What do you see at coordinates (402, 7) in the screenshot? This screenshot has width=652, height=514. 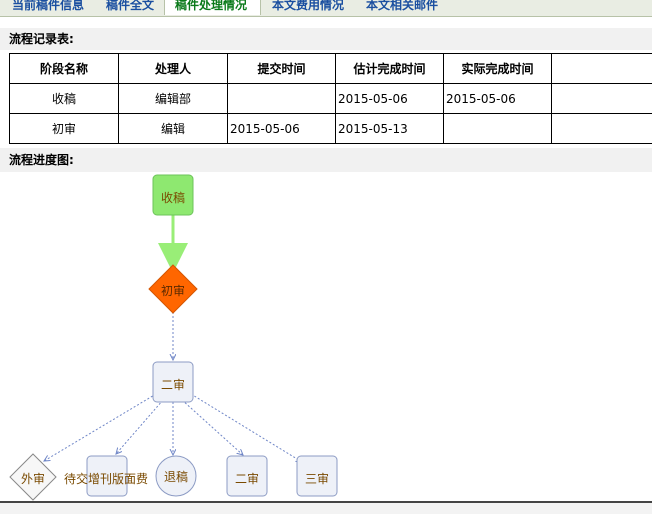 I see `tab-related-emails: 本文相关邮件` at bounding box center [402, 7].